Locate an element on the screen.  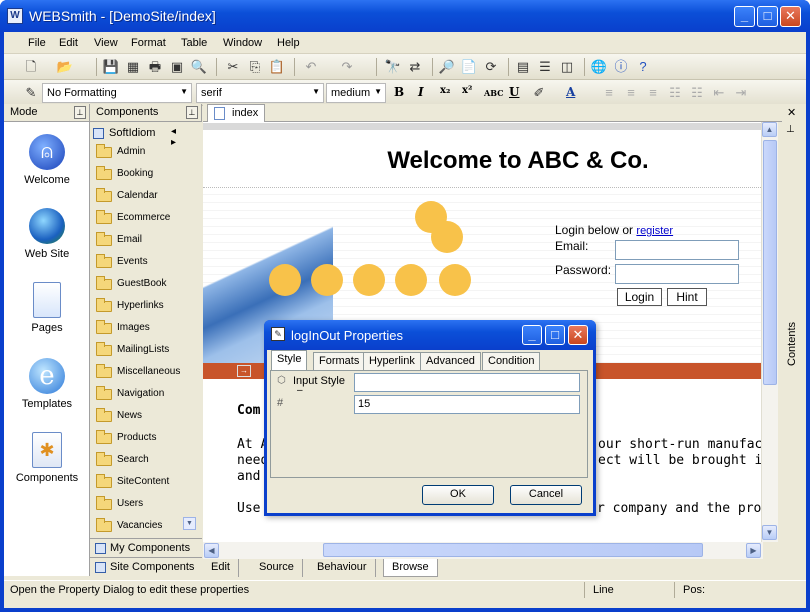
cut-icon: ✂ is located at coordinates (233, 67).